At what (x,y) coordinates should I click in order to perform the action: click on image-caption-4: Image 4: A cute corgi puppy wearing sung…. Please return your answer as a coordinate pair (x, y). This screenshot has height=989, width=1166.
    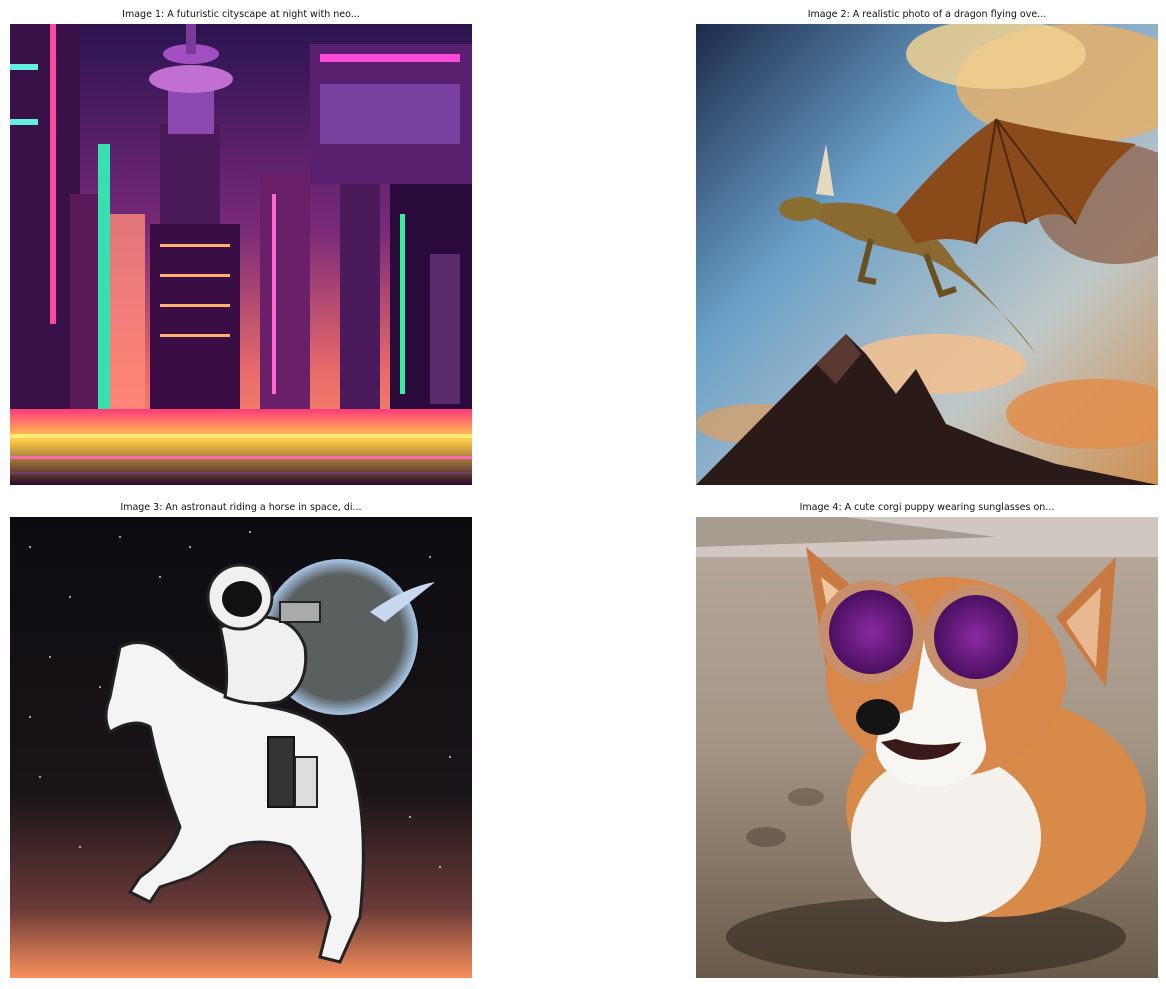
    Looking at the image, I should click on (927, 507).